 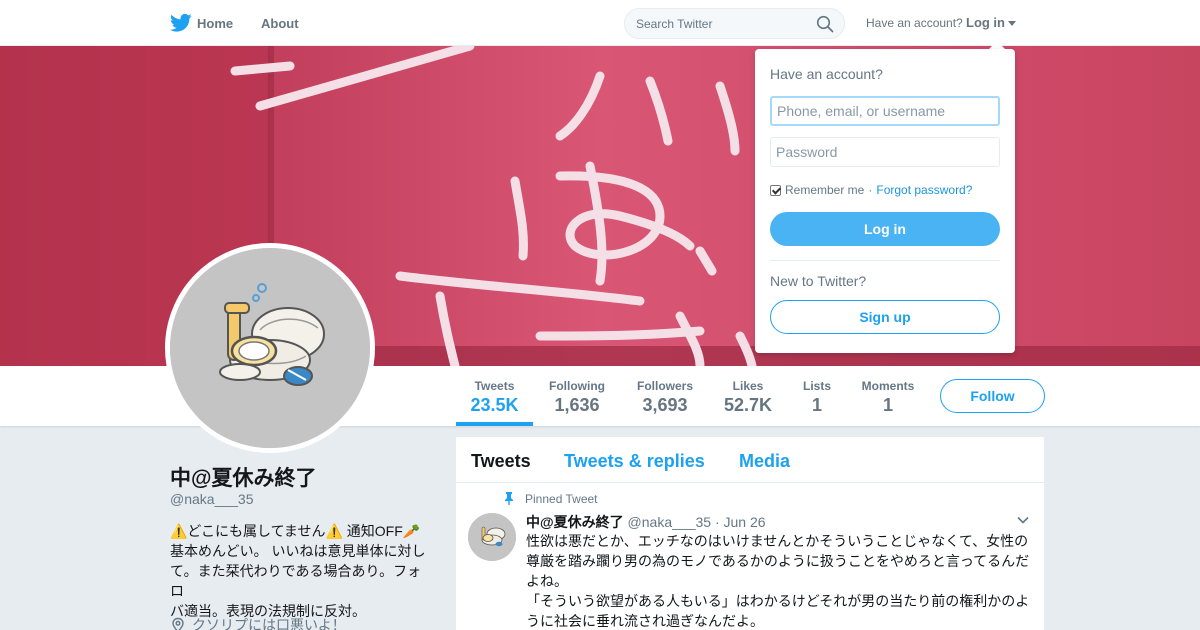 What do you see at coordinates (914, 23) in the screenshot?
I see `have-account-text: Have an account?` at bounding box center [914, 23].